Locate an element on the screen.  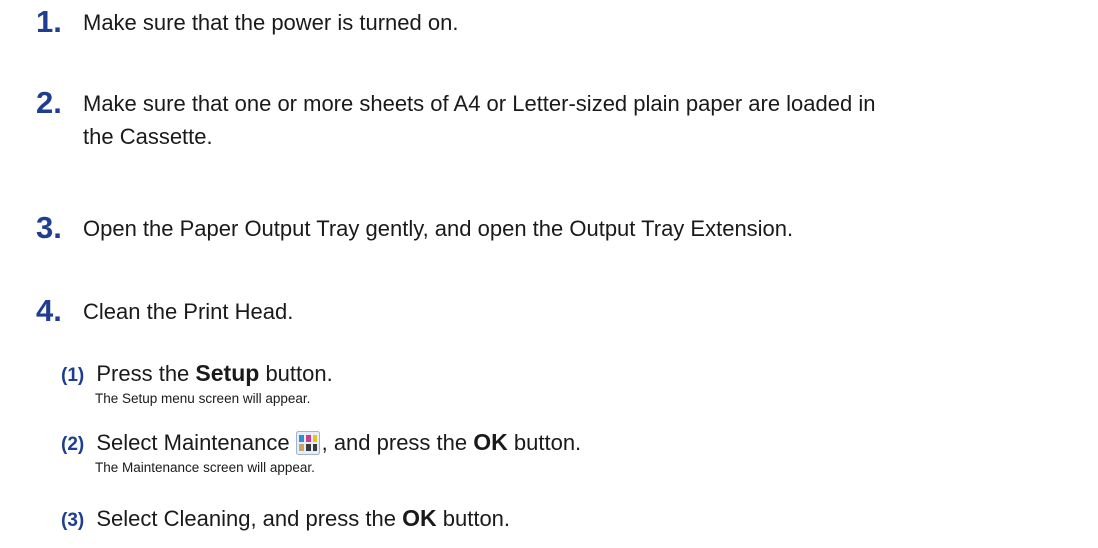
step-4: 4. Clean the Print Head. is located at coordinates (164, 311).